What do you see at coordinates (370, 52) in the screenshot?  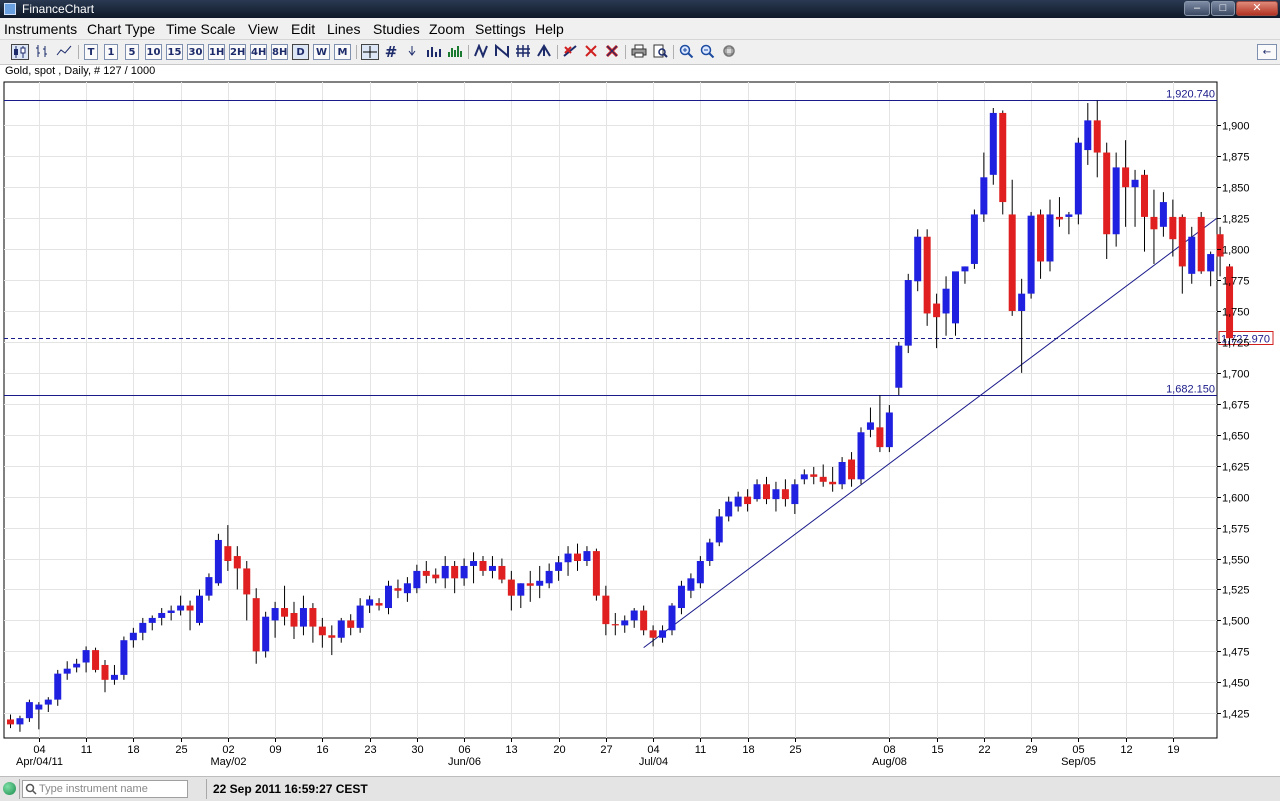 I see `crosshair-icon` at bounding box center [370, 52].